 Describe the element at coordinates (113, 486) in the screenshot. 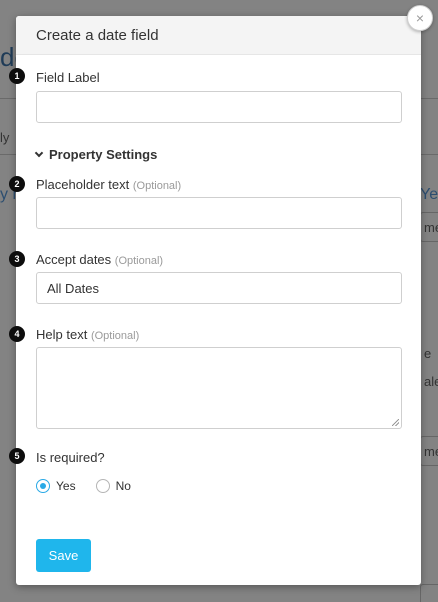

I see `radio-no: No` at that location.